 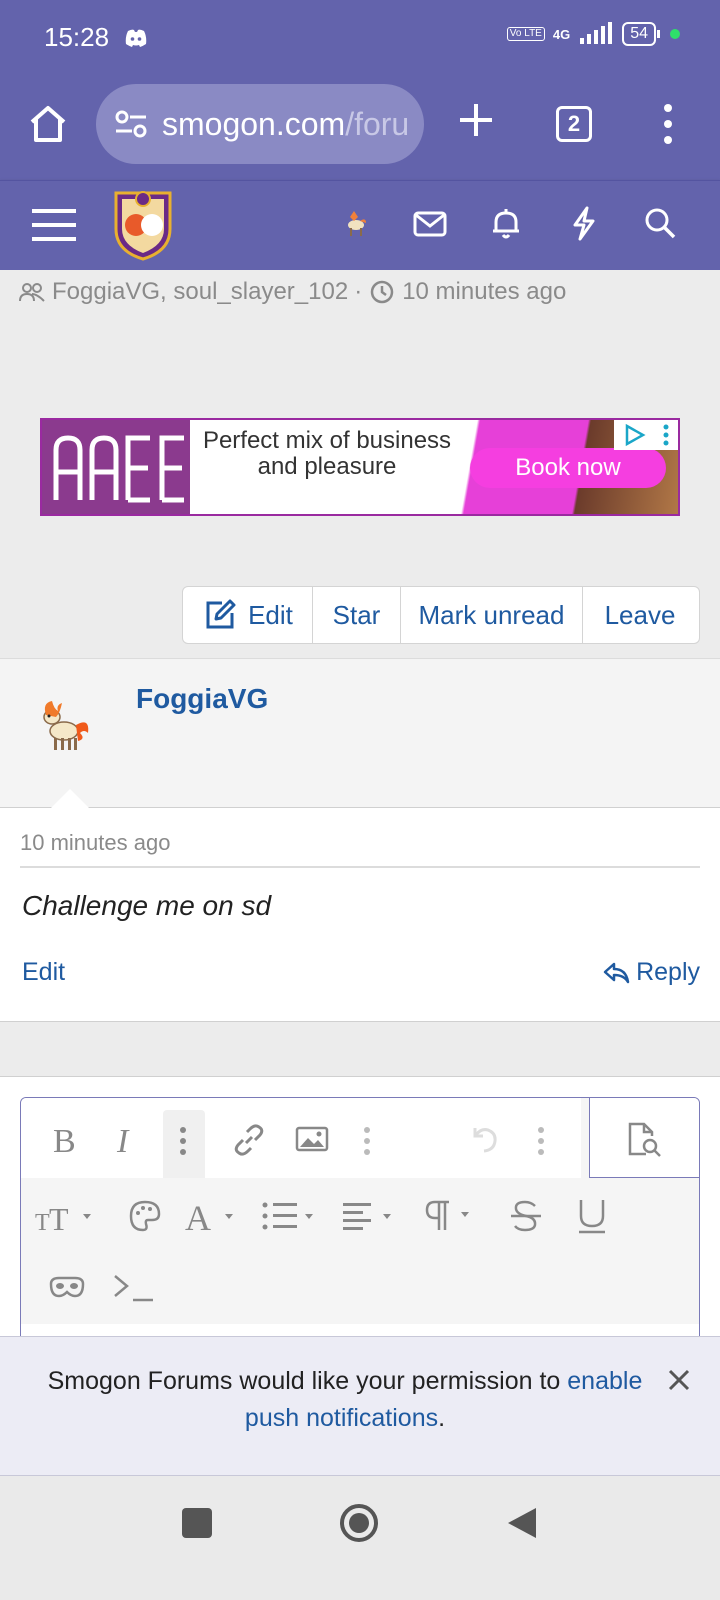 I want to click on ad-tagline: Perfect mix of business and pleasure, so click(x=327, y=453).